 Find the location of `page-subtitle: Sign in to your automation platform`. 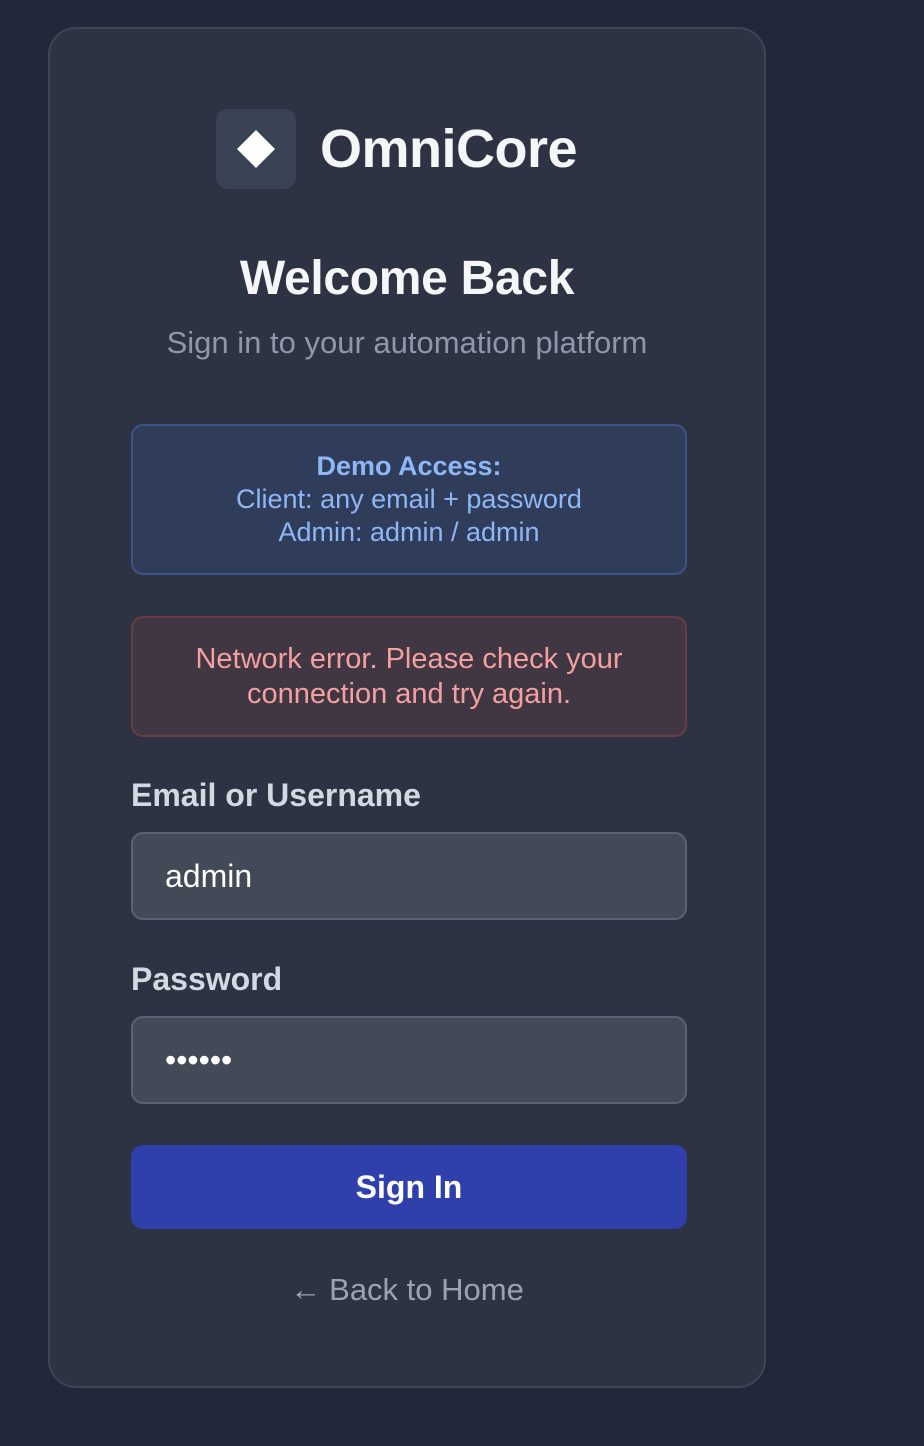

page-subtitle: Sign in to your automation platform is located at coordinates (407, 342).